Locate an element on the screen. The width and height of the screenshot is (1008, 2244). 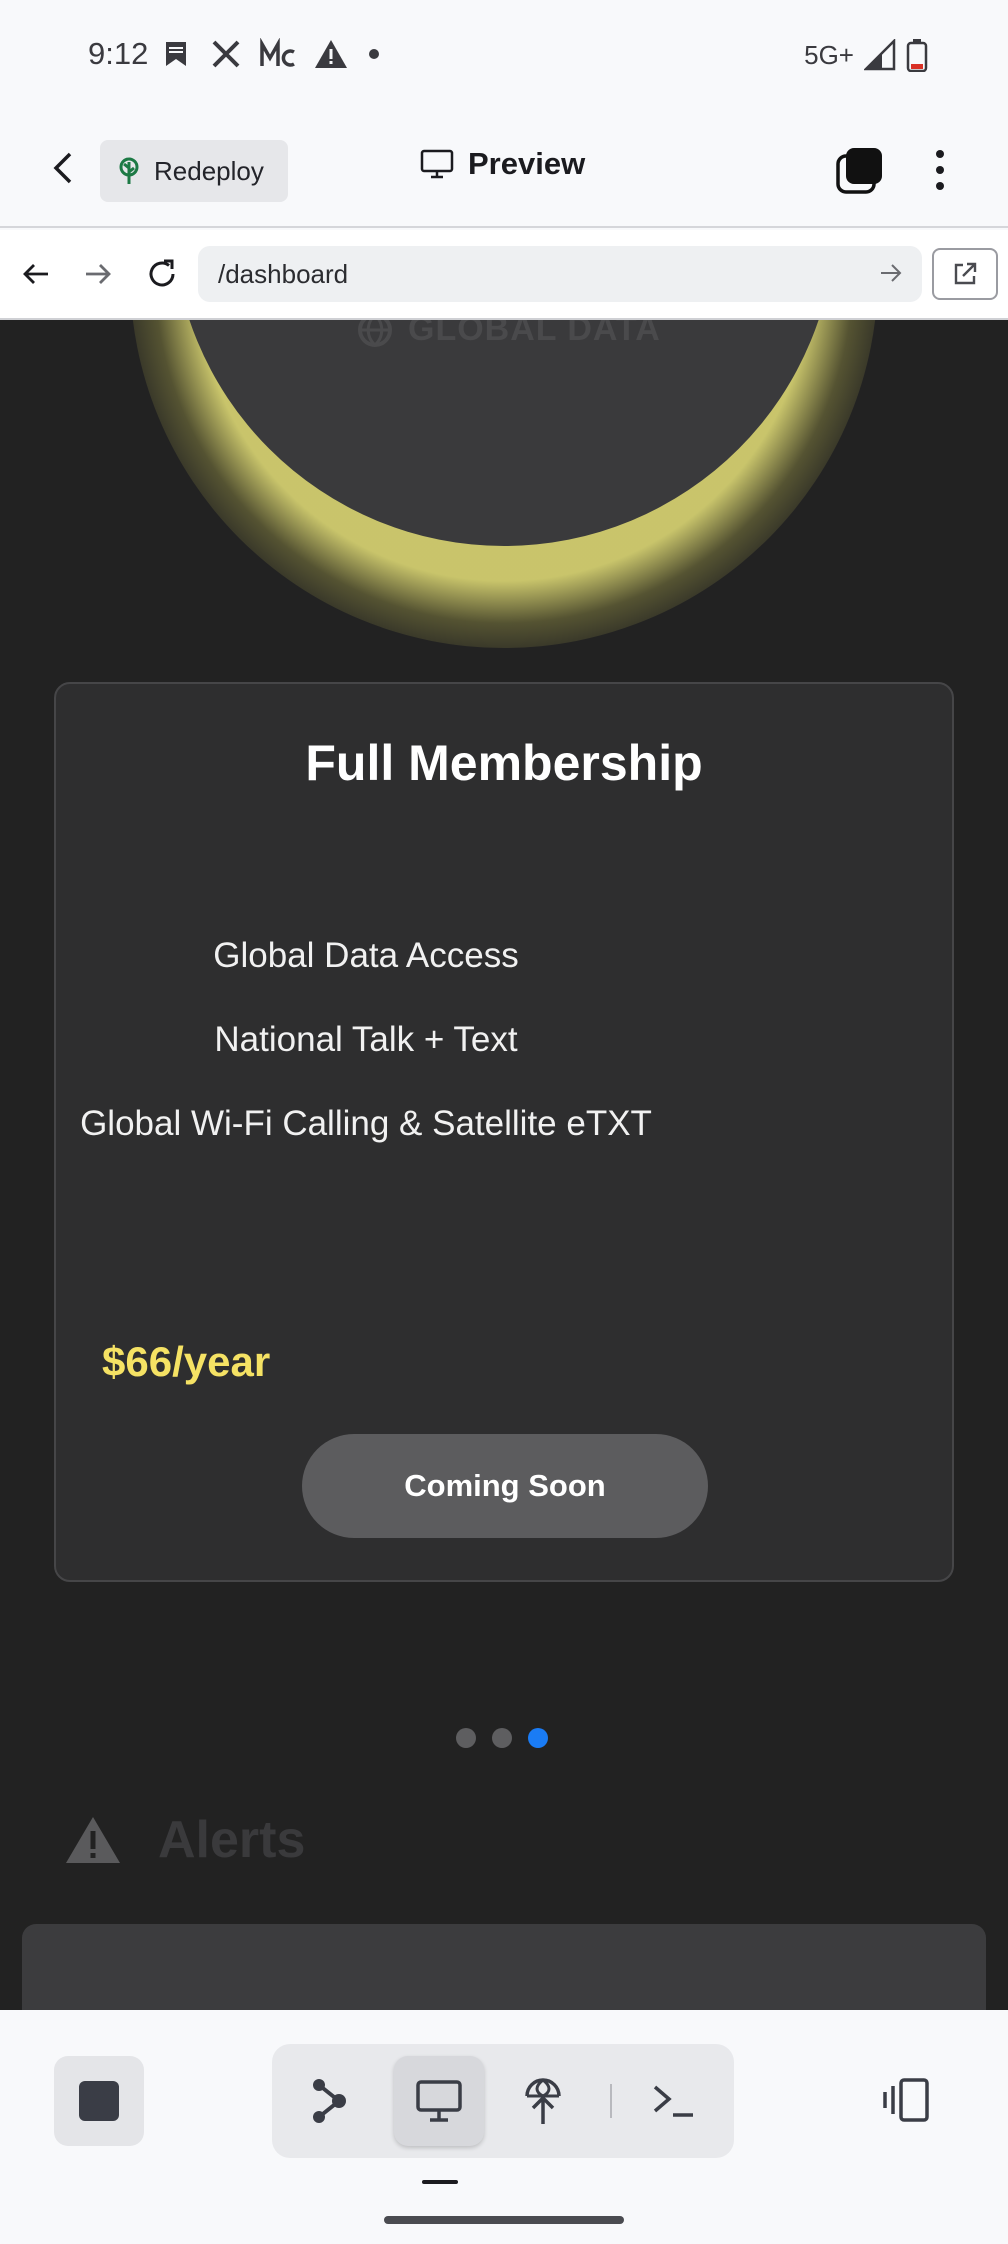
console-mode-button is located at coordinates (673, 2101).